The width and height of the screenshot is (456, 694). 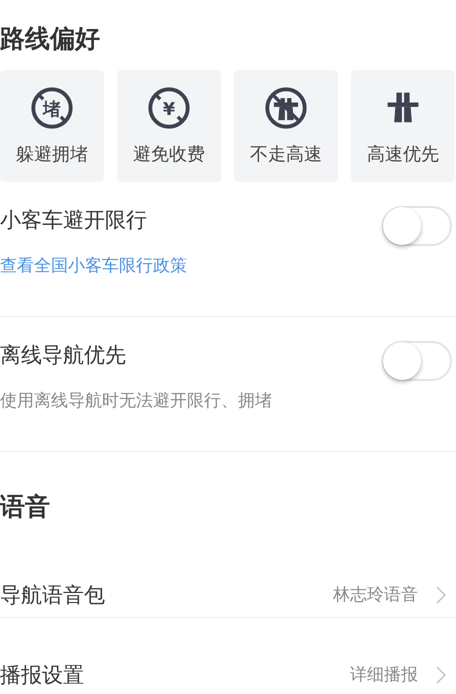 I want to click on route-option: ¥ 避免收费, so click(x=169, y=126).